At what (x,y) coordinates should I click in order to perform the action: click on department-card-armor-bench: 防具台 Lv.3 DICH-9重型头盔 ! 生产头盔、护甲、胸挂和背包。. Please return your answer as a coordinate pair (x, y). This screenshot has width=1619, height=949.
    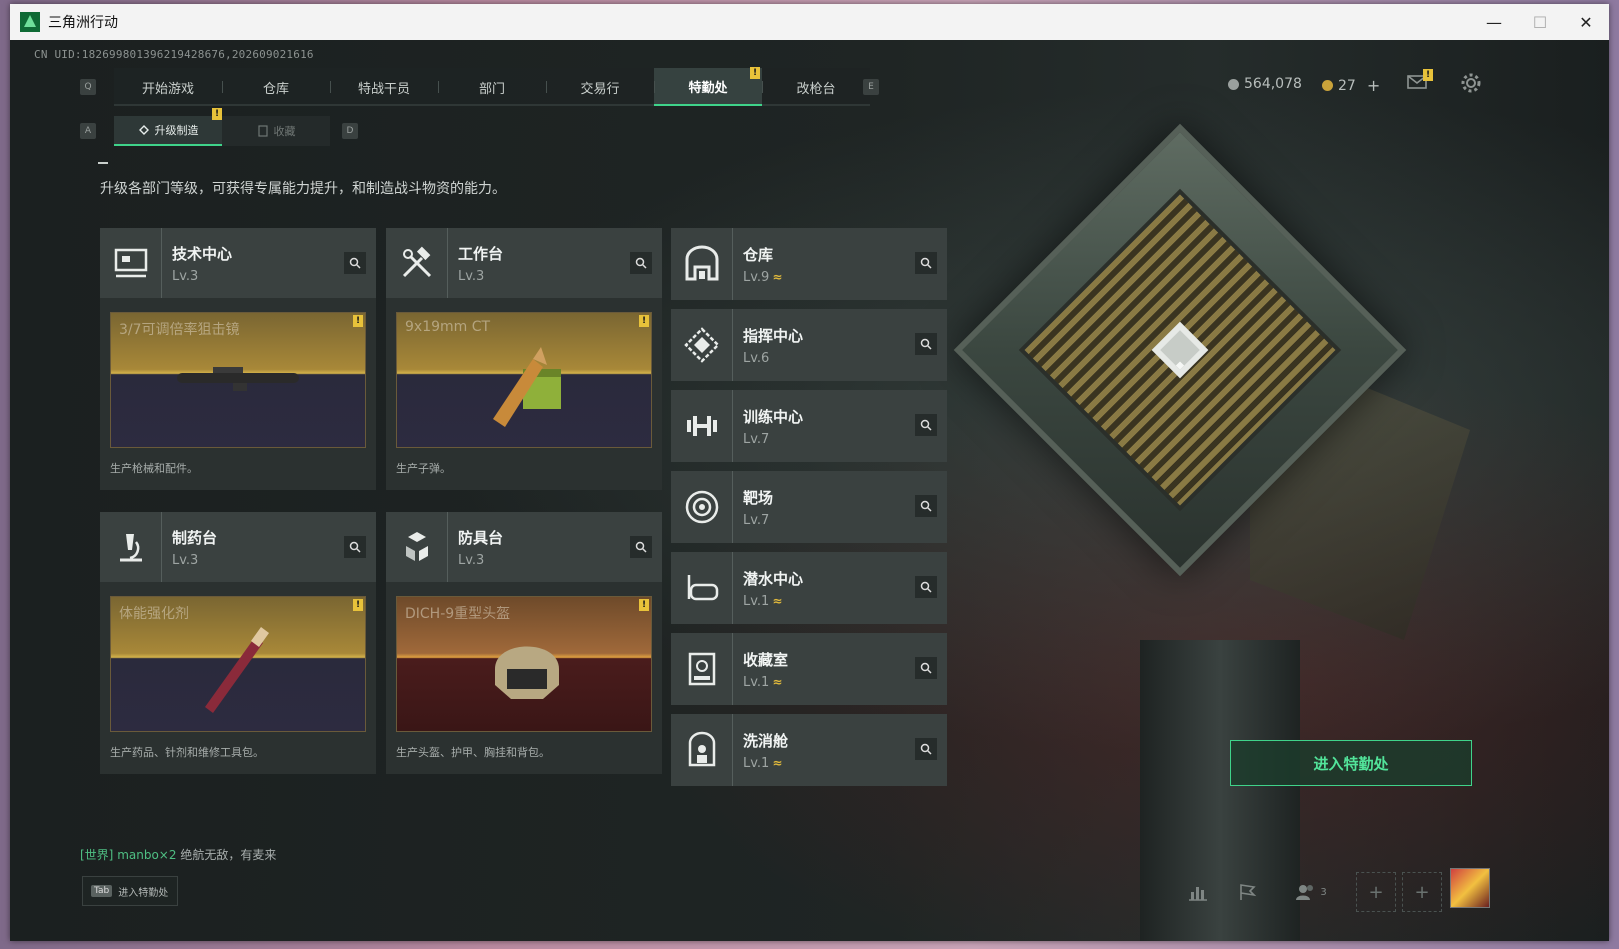
    Looking at the image, I should click on (524, 643).